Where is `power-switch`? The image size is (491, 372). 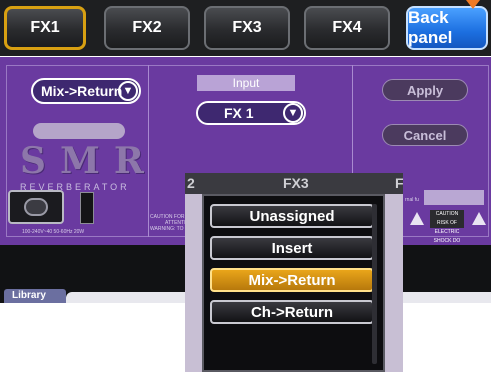 power-switch is located at coordinates (87, 208).